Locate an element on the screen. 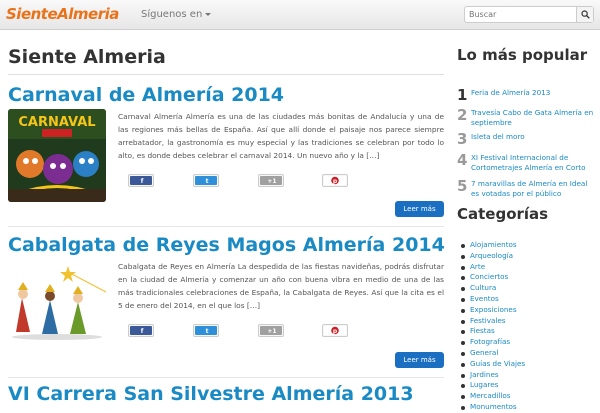 Image resolution: width=600 pixels, height=413 pixels. category-link: General is located at coordinates (529, 353).